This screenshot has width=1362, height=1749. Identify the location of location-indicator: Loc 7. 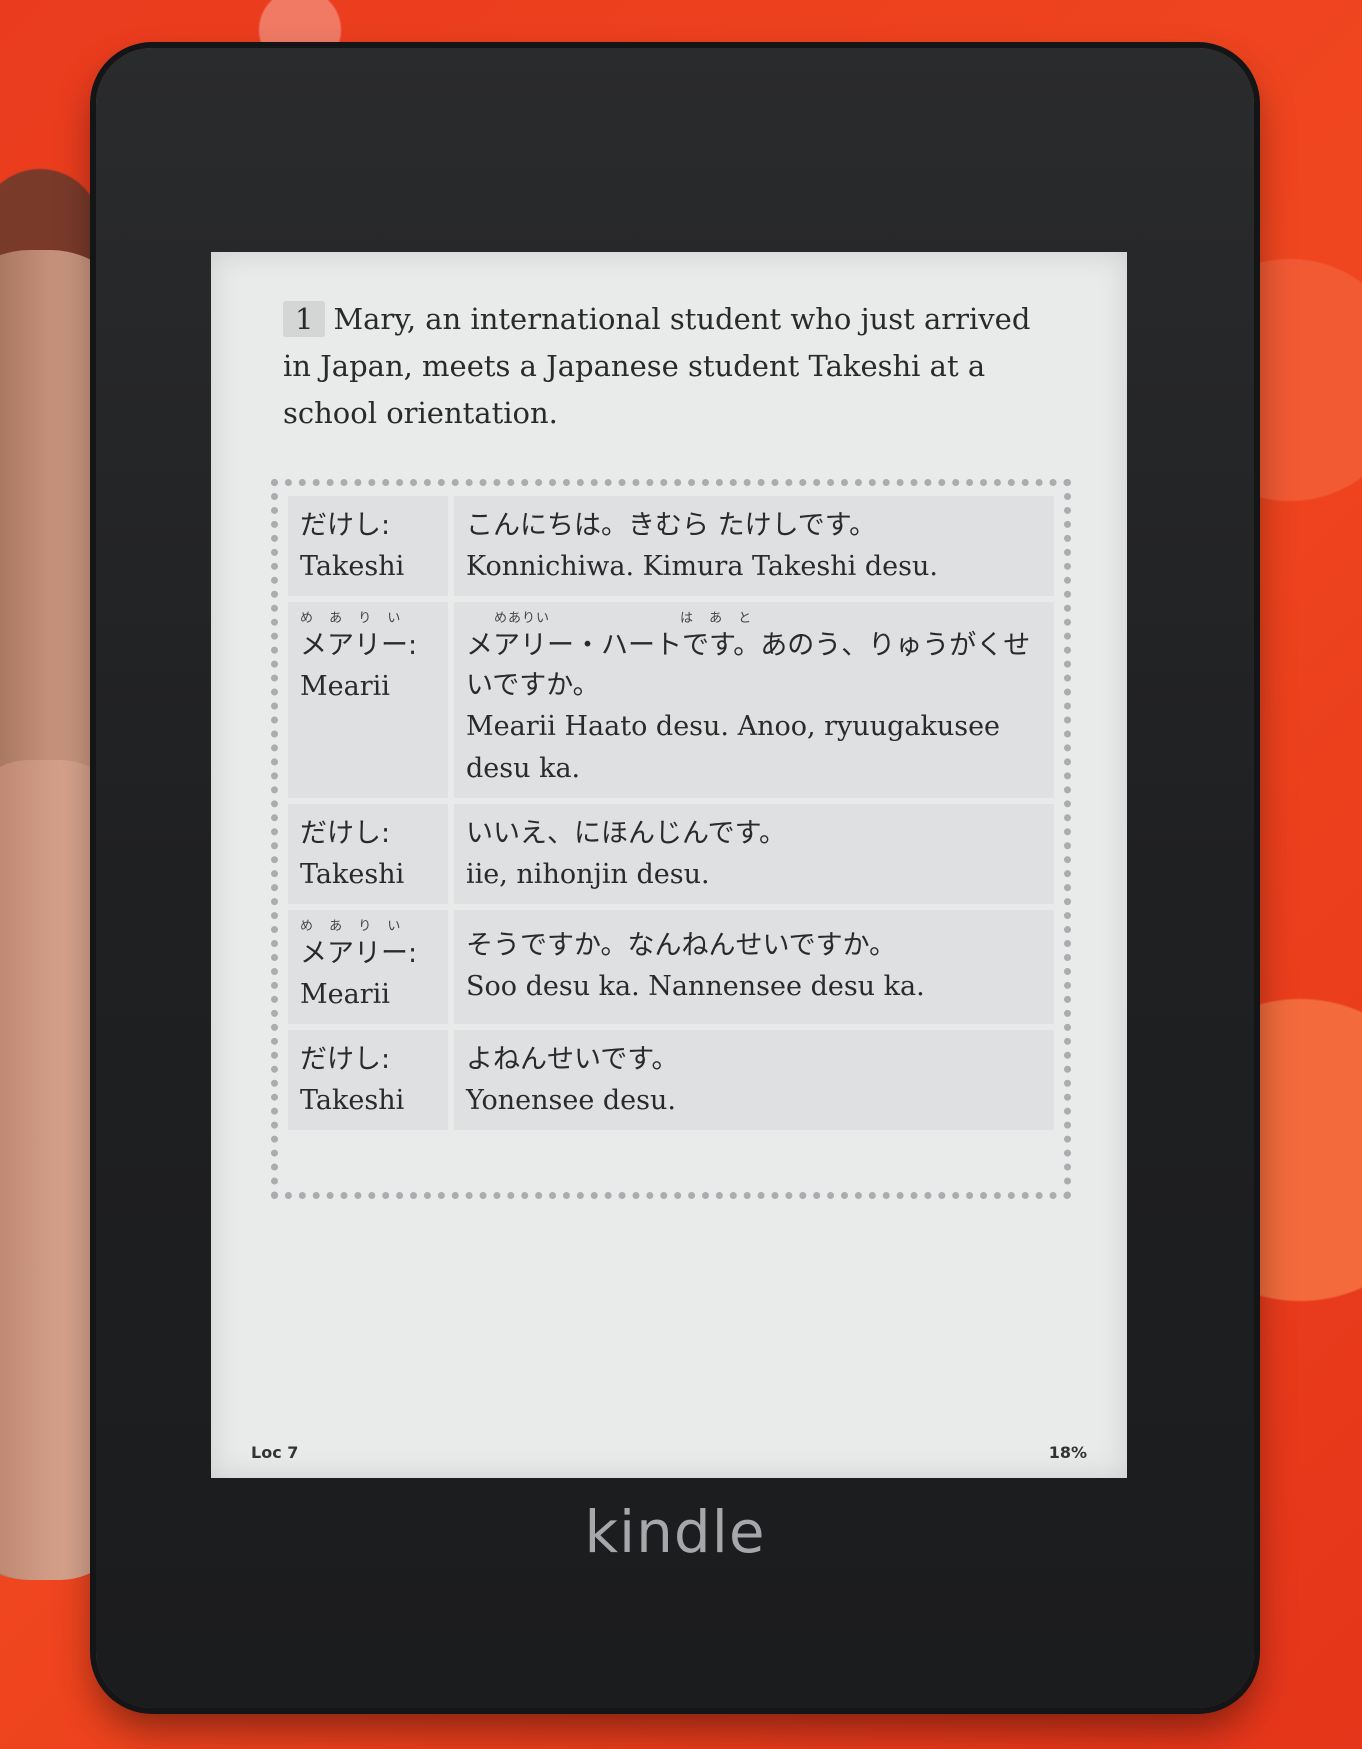
(274, 1452).